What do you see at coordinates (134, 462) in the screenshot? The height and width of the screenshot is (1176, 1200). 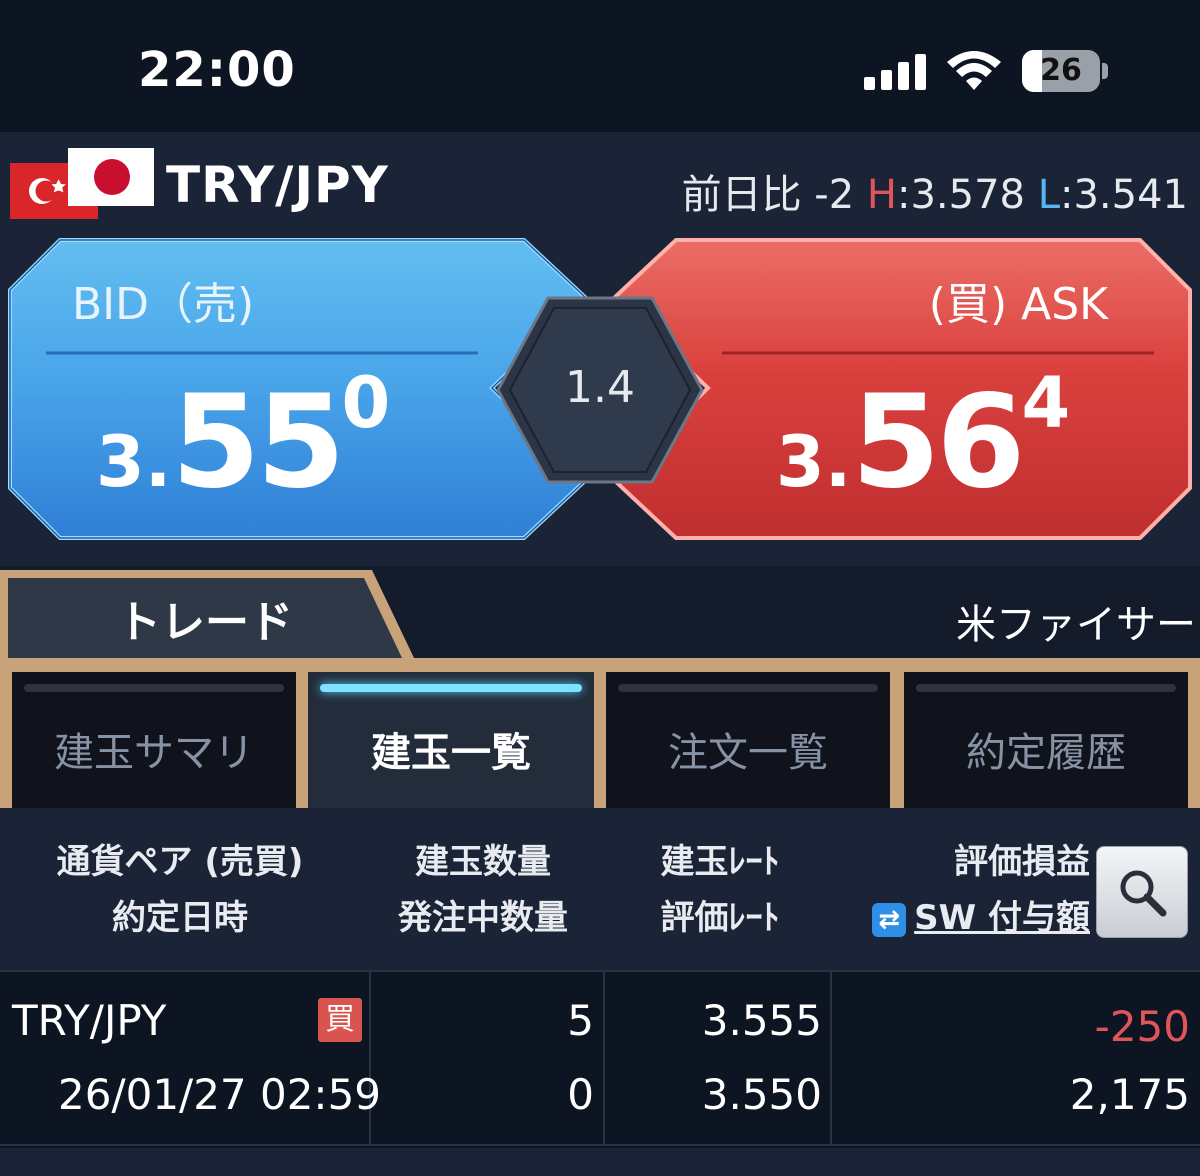 I see `bid-price-prefix: 3.` at bounding box center [134, 462].